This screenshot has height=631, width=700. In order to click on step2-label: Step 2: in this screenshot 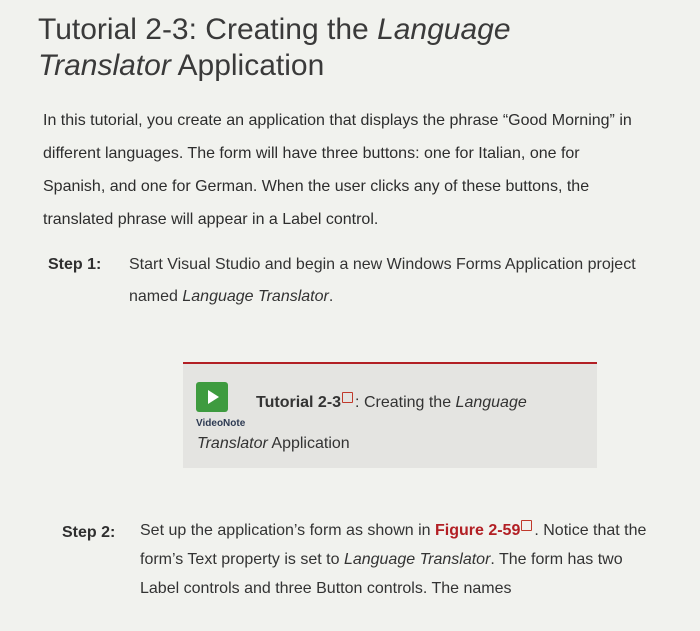, I will do `click(89, 532)`.